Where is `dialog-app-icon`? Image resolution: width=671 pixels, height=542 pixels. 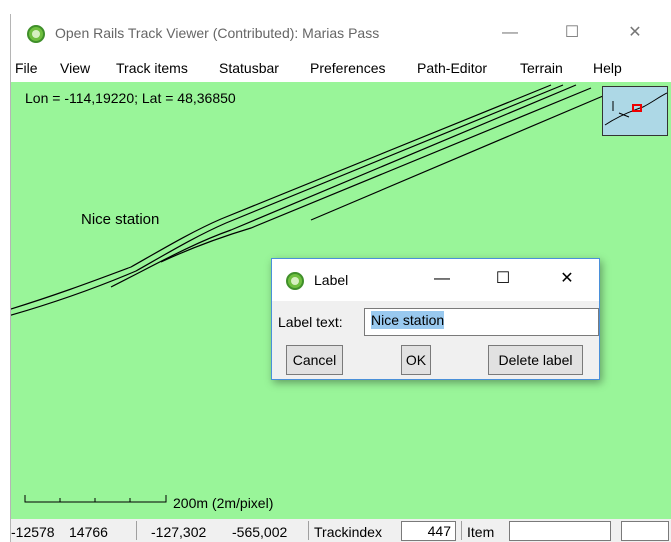 dialog-app-icon is located at coordinates (295, 281).